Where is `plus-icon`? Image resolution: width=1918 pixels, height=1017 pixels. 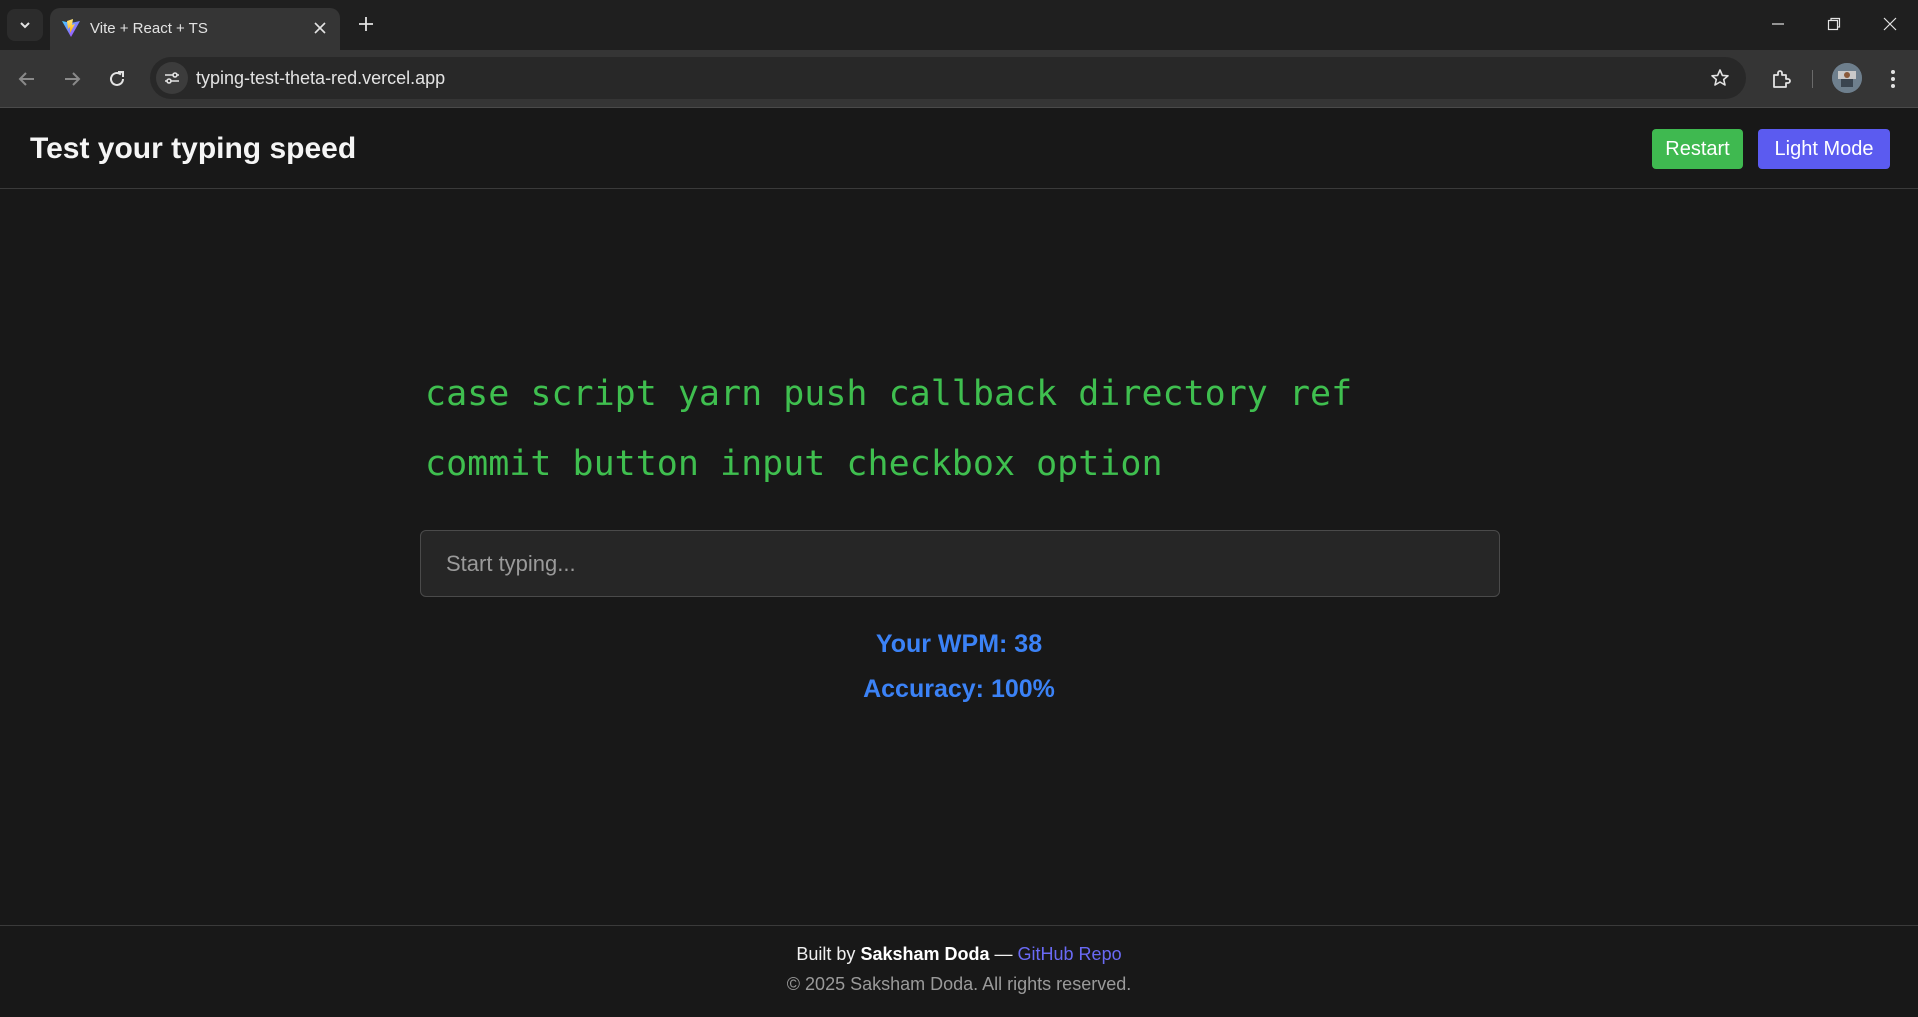 plus-icon is located at coordinates (366, 24).